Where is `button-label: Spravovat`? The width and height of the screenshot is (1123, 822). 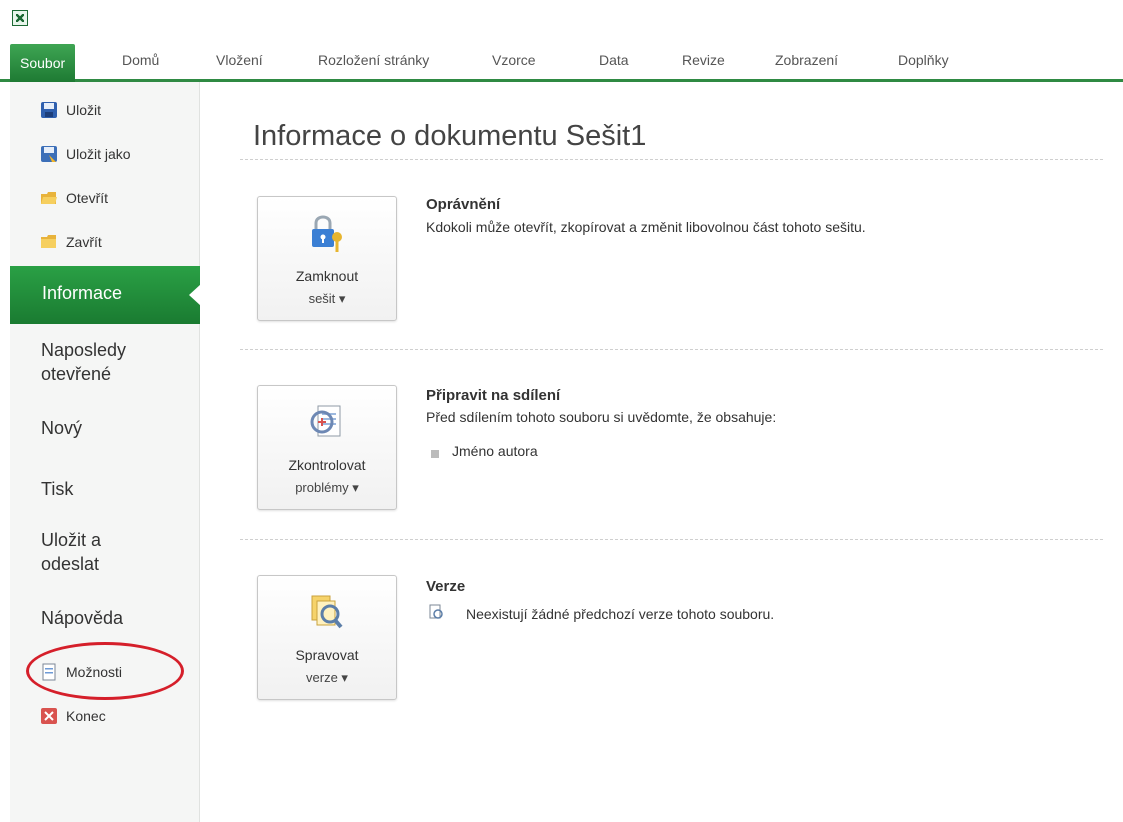 button-label: Spravovat is located at coordinates (327, 655).